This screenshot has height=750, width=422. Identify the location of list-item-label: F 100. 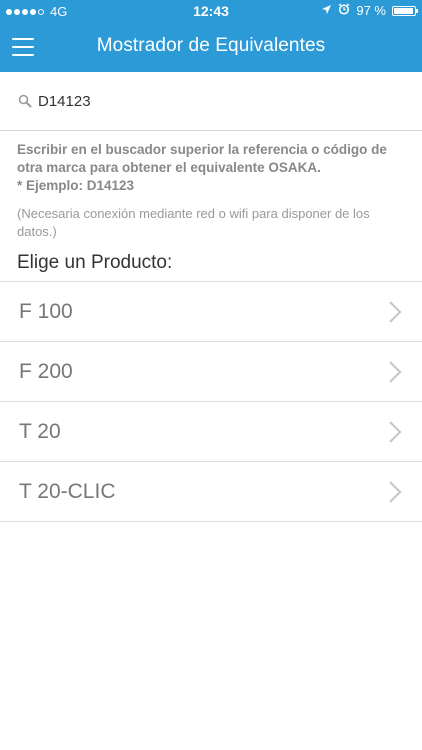
(46, 311).